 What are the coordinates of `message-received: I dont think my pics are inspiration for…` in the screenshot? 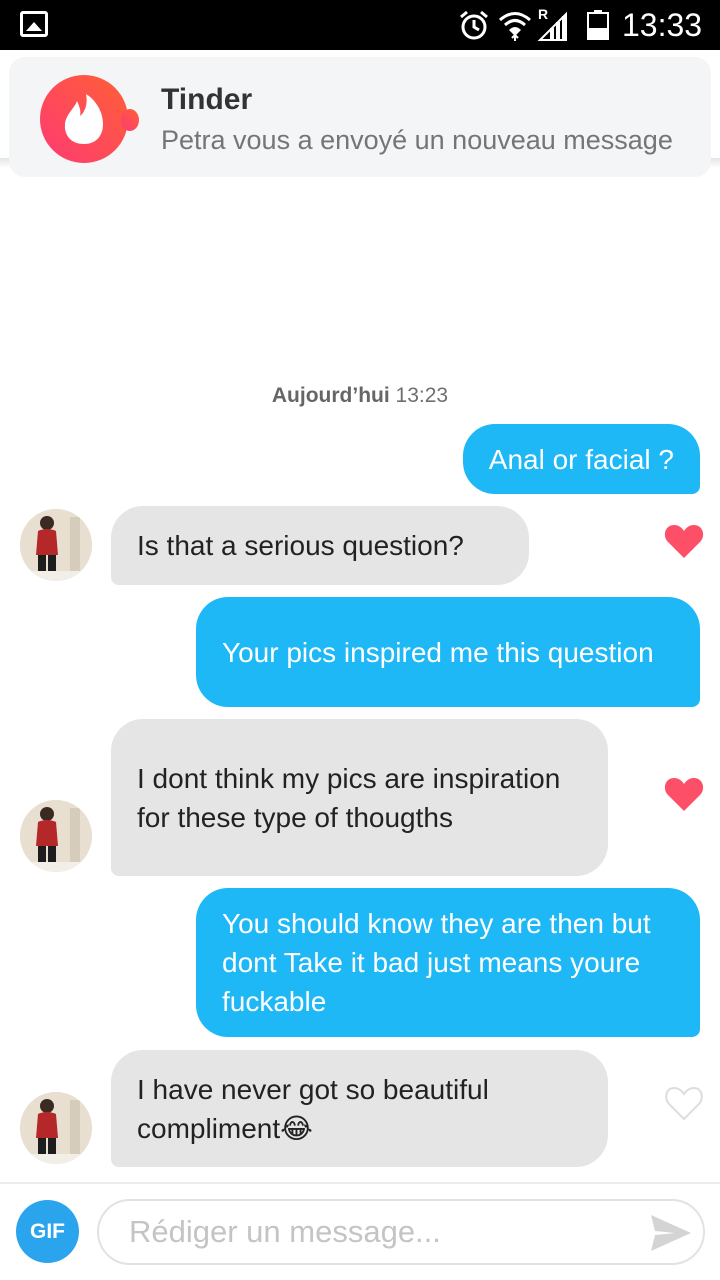 It's located at (359, 797).